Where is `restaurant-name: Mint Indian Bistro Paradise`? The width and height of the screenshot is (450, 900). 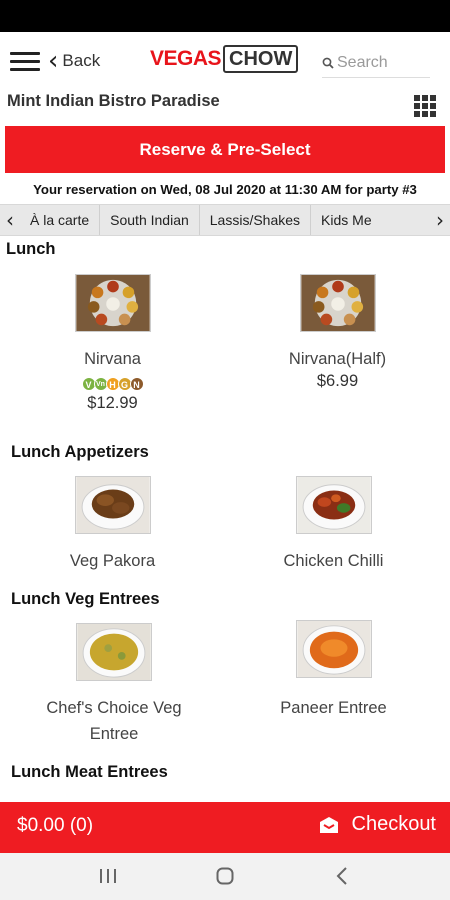 restaurant-name: Mint Indian Bistro Paradise is located at coordinates (113, 101).